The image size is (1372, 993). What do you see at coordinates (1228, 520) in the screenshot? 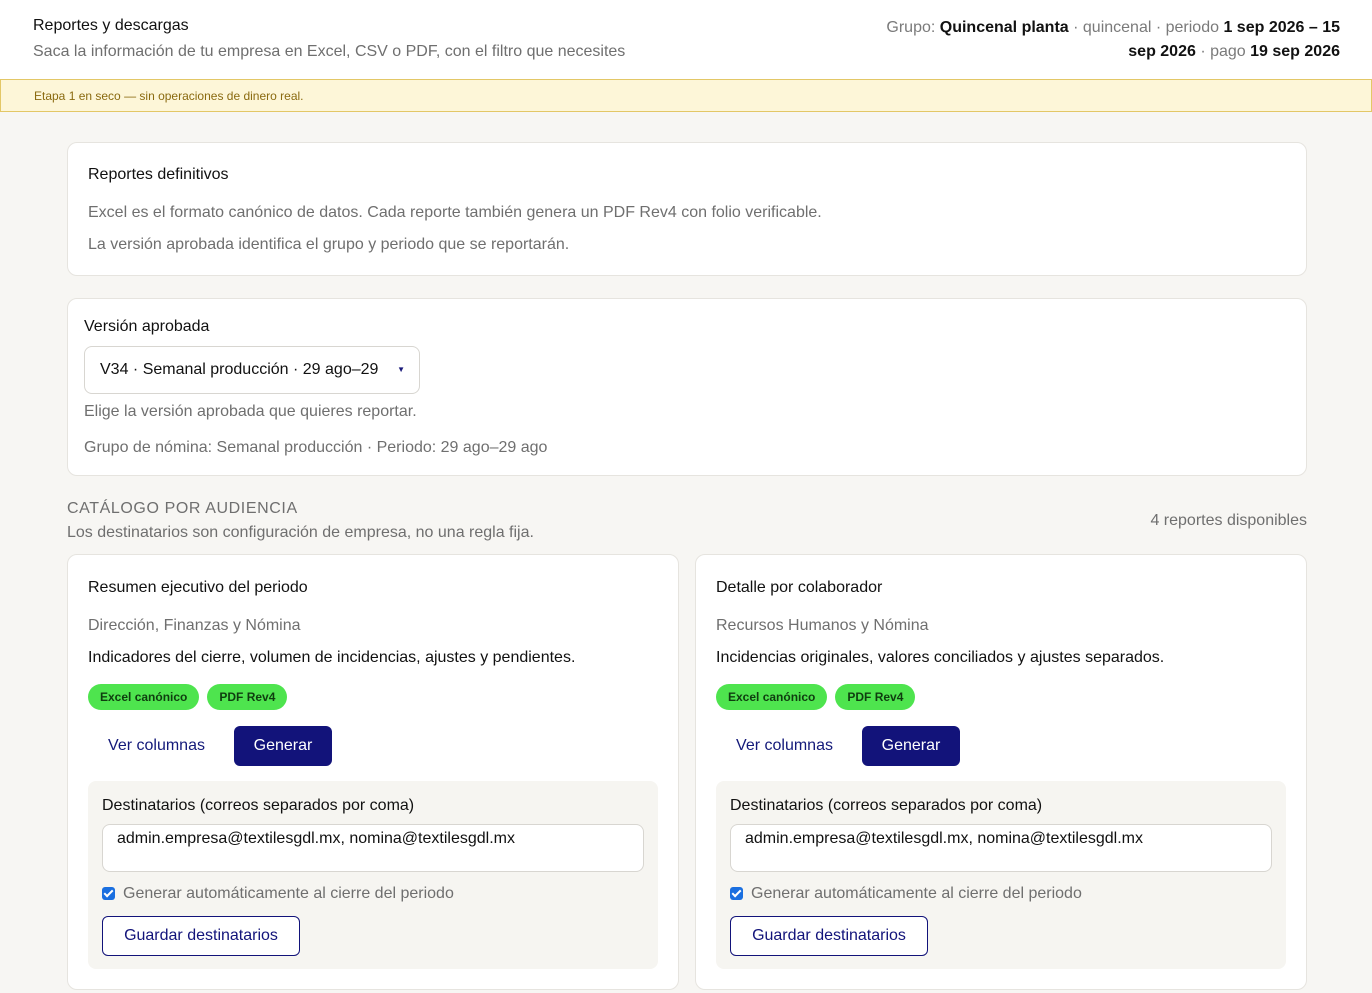
I see `catalog-count: 4 reportes disponibles` at bounding box center [1228, 520].